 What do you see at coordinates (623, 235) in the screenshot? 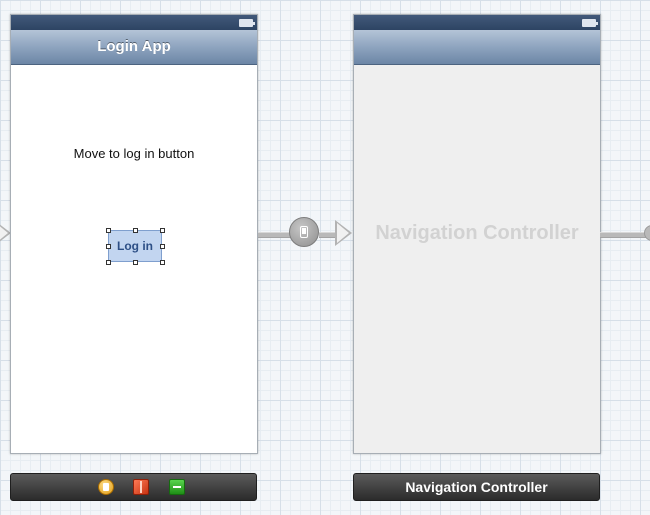
I see `relationship-connector` at bounding box center [623, 235].